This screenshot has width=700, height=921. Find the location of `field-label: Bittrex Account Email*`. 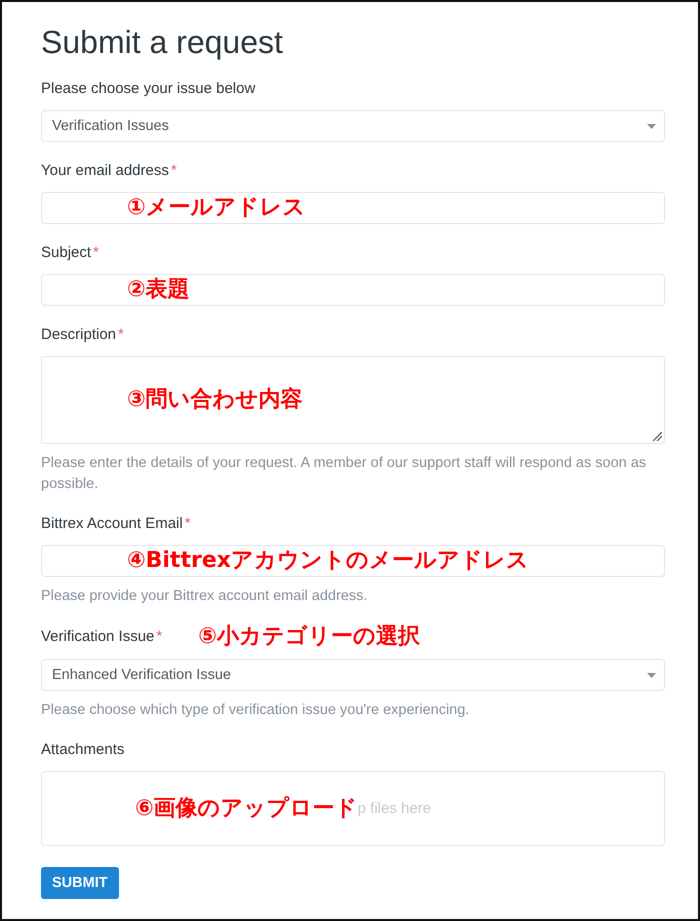

field-label: Bittrex Account Email* is located at coordinates (116, 524).